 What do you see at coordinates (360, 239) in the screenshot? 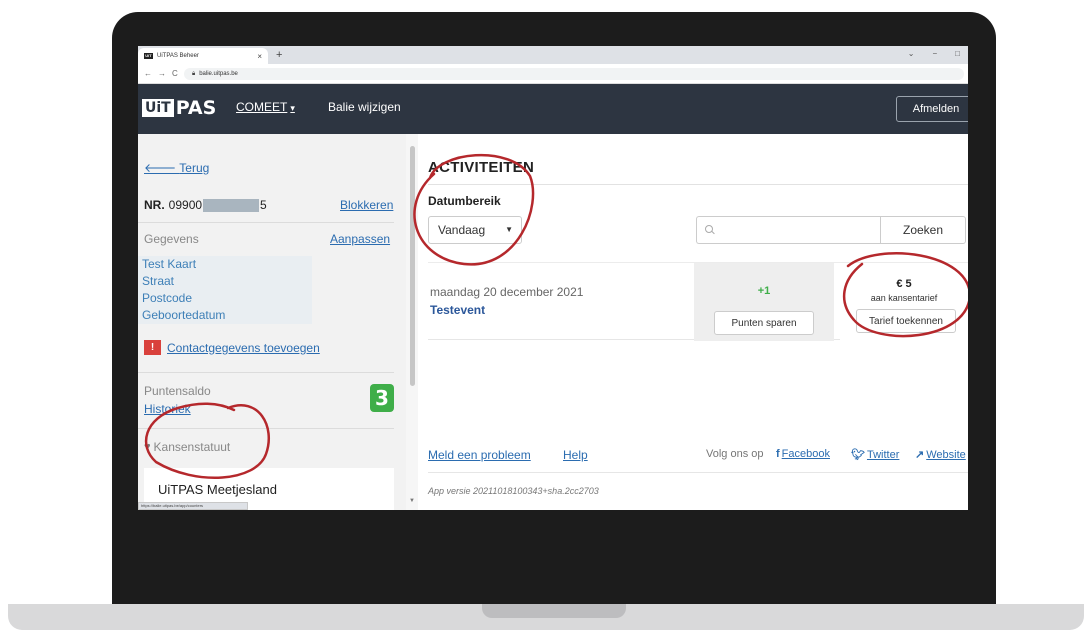
I see `edit-details-link: Aanpassen` at bounding box center [360, 239].